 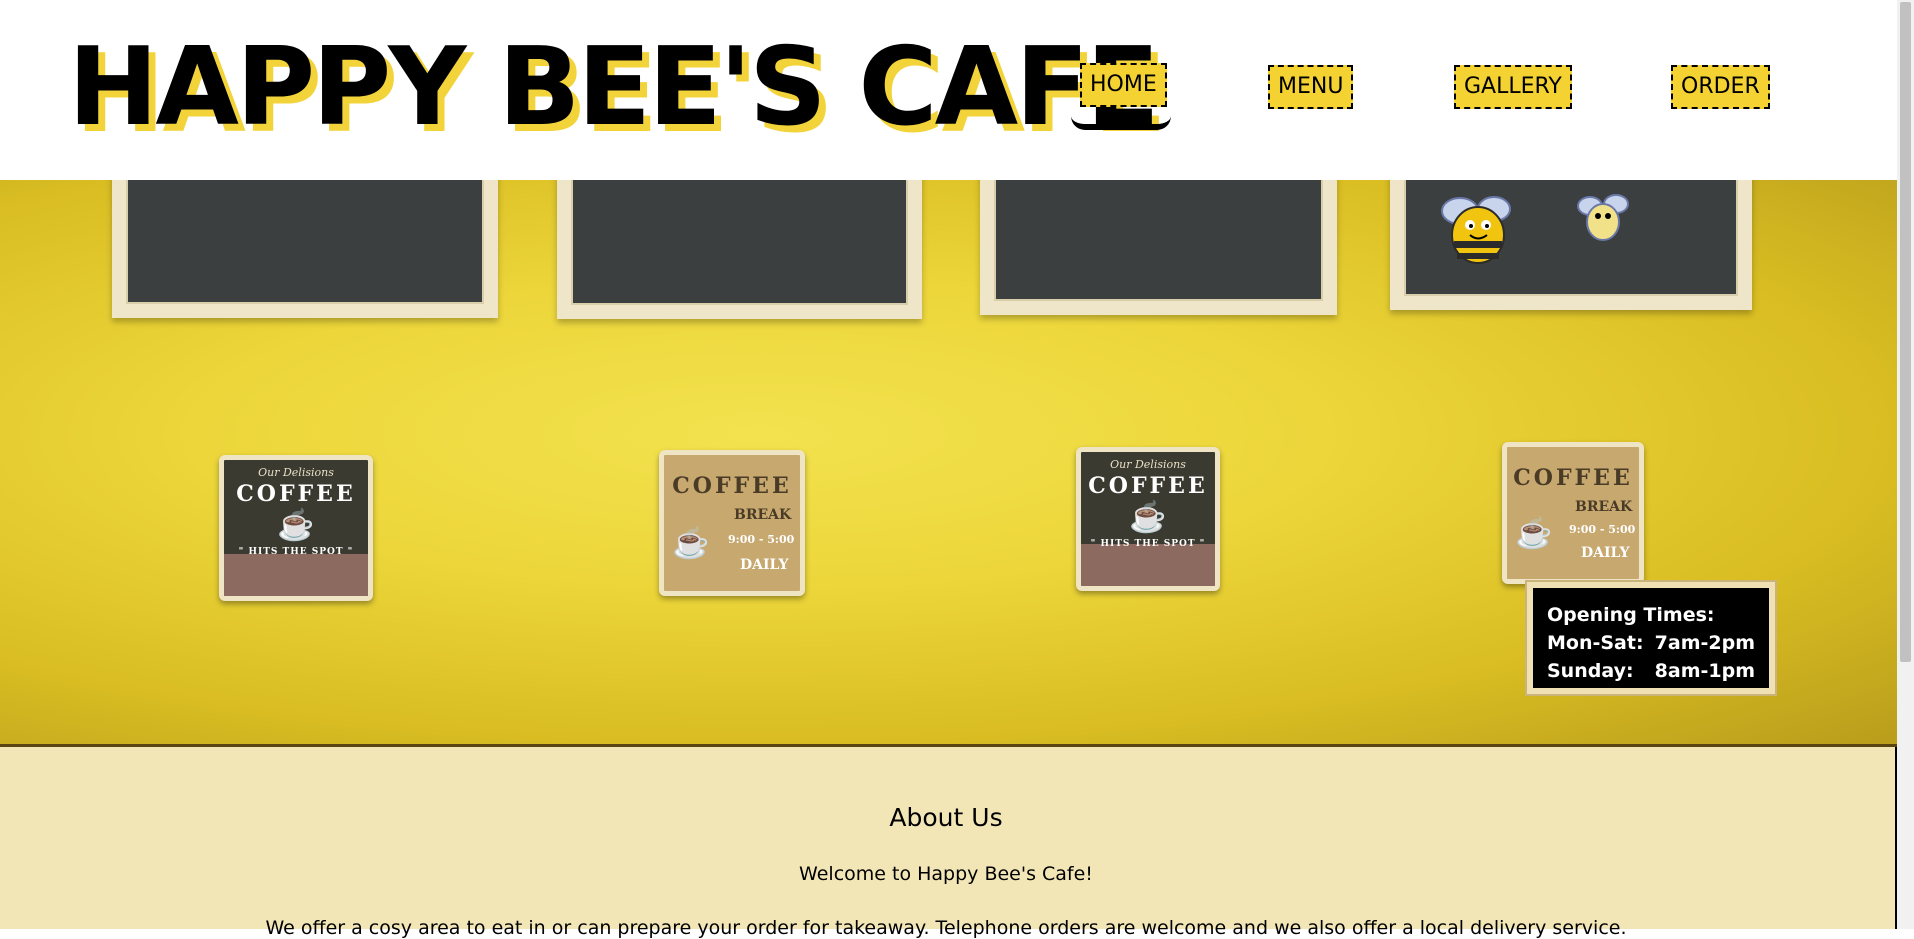 What do you see at coordinates (1513, 87) in the screenshot?
I see `nav-gallery: GALLERY` at bounding box center [1513, 87].